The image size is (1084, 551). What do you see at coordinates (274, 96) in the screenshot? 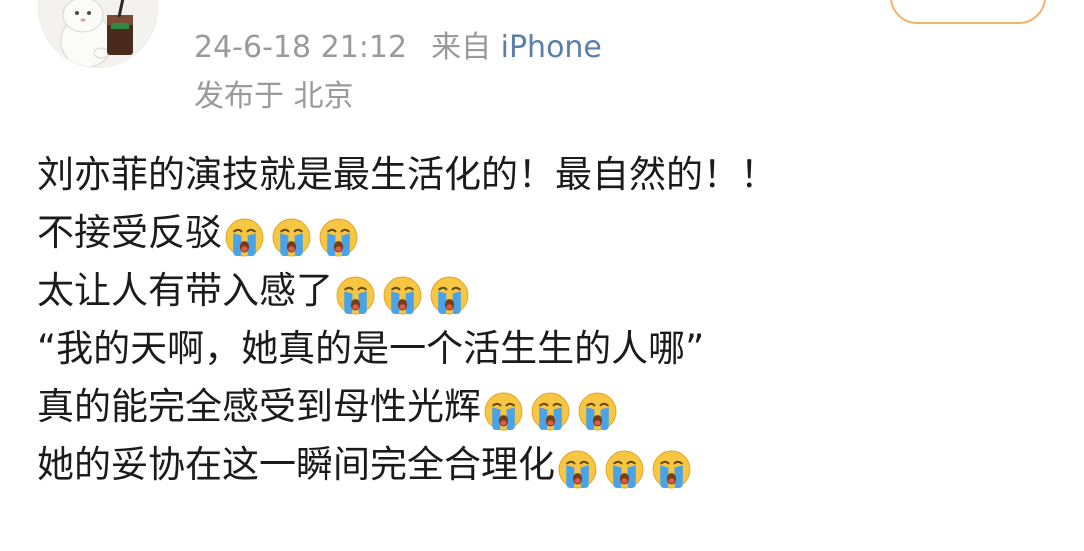
I see `post-location: 发布于 北京` at bounding box center [274, 96].